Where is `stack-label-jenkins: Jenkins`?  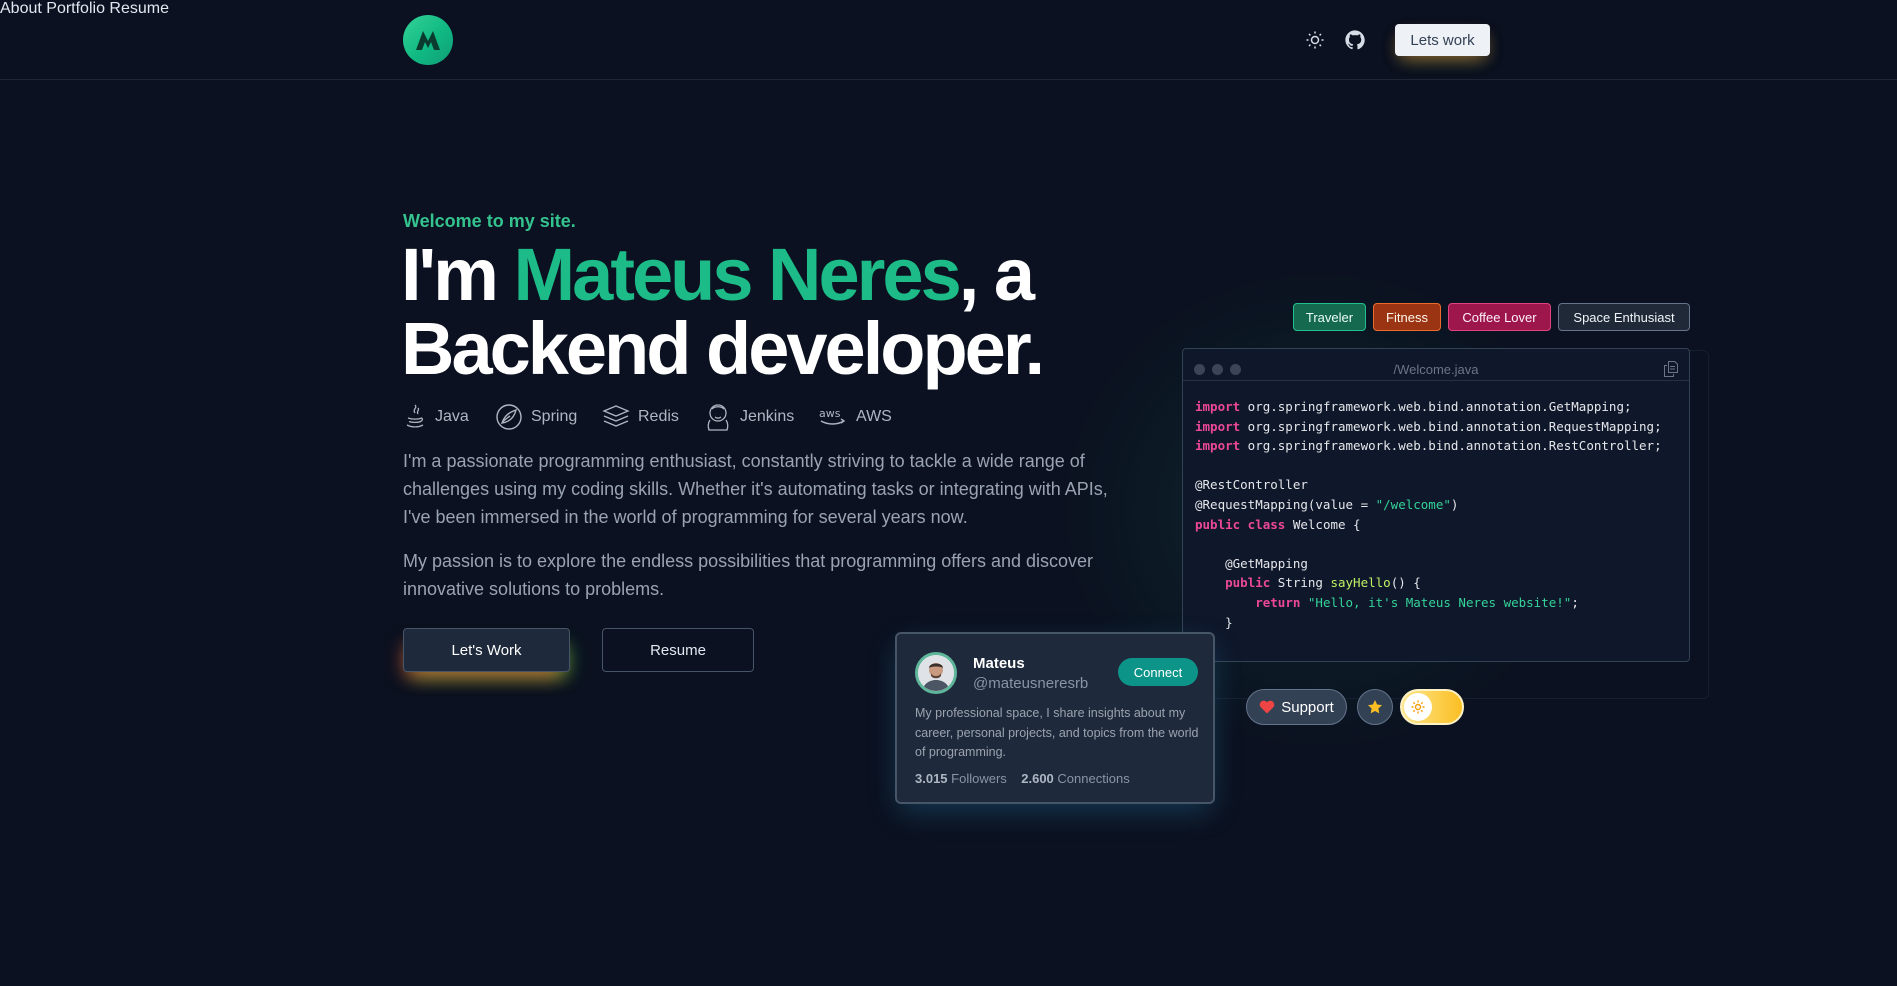 stack-label-jenkins: Jenkins is located at coordinates (767, 416).